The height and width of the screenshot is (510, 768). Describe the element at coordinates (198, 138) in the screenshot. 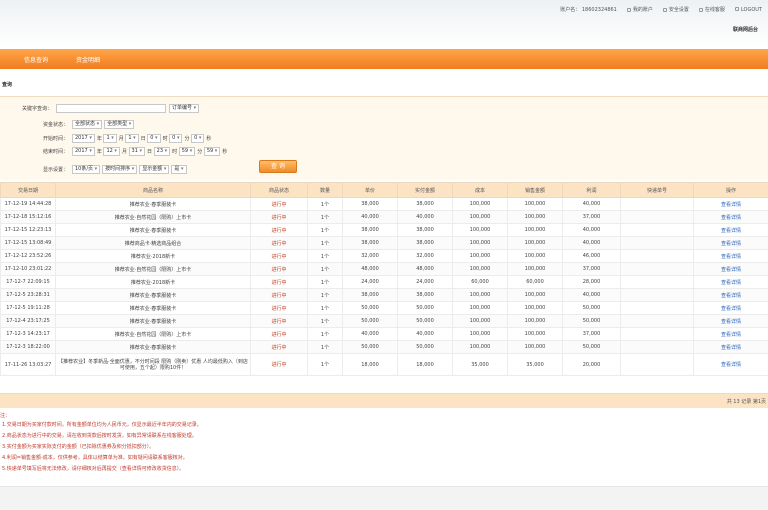

I see `start-sec-select: 0` at that location.